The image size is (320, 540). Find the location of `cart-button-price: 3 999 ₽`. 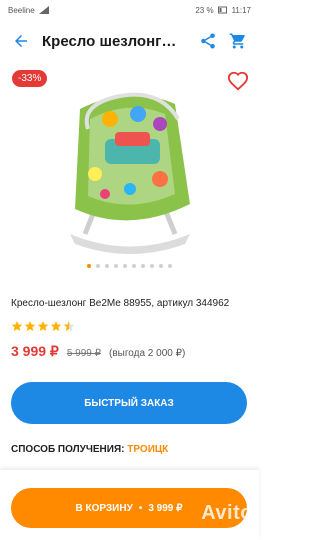

cart-button-price: 3 999 ₽ is located at coordinates (165, 508).